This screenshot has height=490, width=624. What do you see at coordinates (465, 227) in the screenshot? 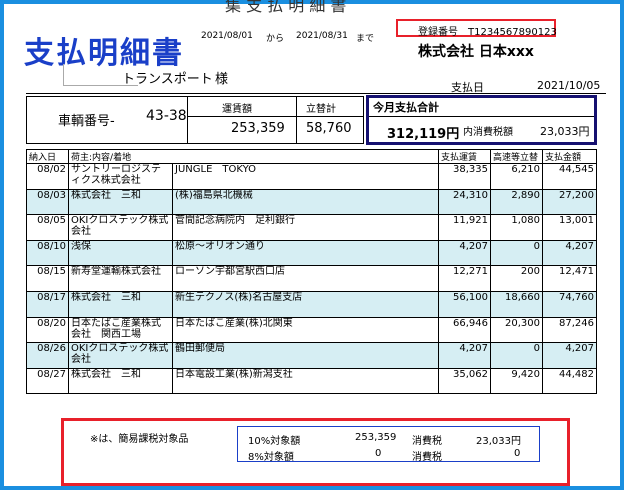
I see `row-fare: 11,921` at bounding box center [465, 227].